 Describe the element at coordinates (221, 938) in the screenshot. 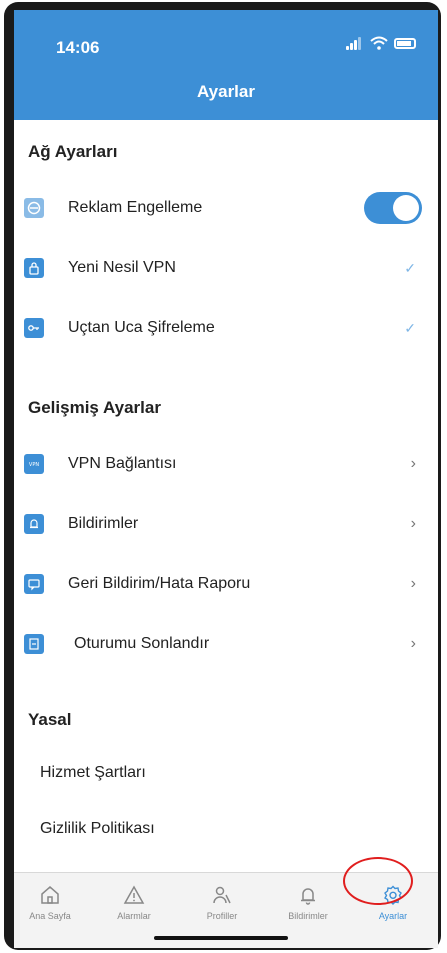

I see `home-indicator` at that location.